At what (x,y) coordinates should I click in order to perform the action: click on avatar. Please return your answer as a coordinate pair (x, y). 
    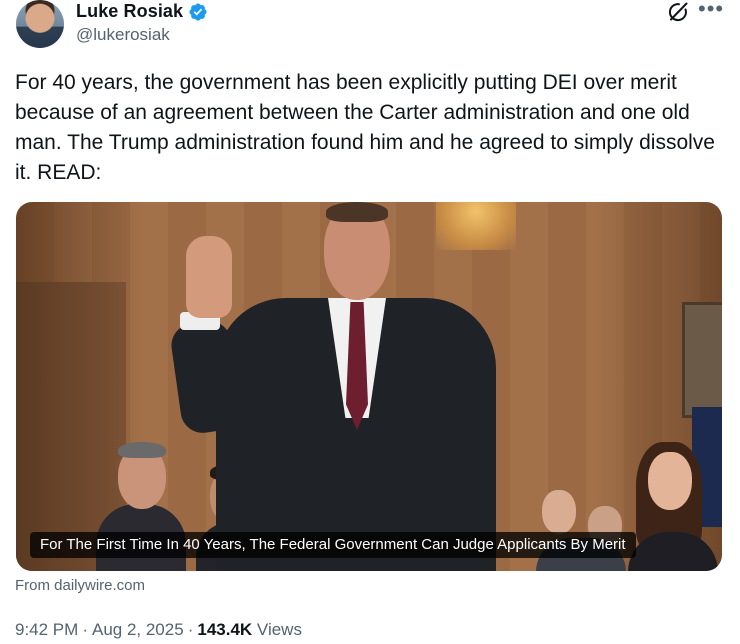
    Looking at the image, I should click on (40, 24).